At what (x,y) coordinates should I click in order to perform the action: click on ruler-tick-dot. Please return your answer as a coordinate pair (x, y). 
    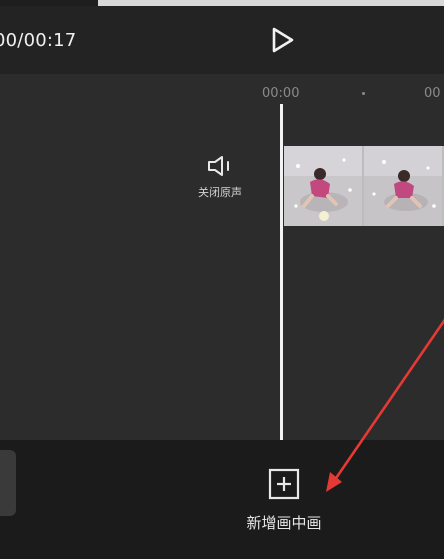
    Looking at the image, I should click on (363, 93).